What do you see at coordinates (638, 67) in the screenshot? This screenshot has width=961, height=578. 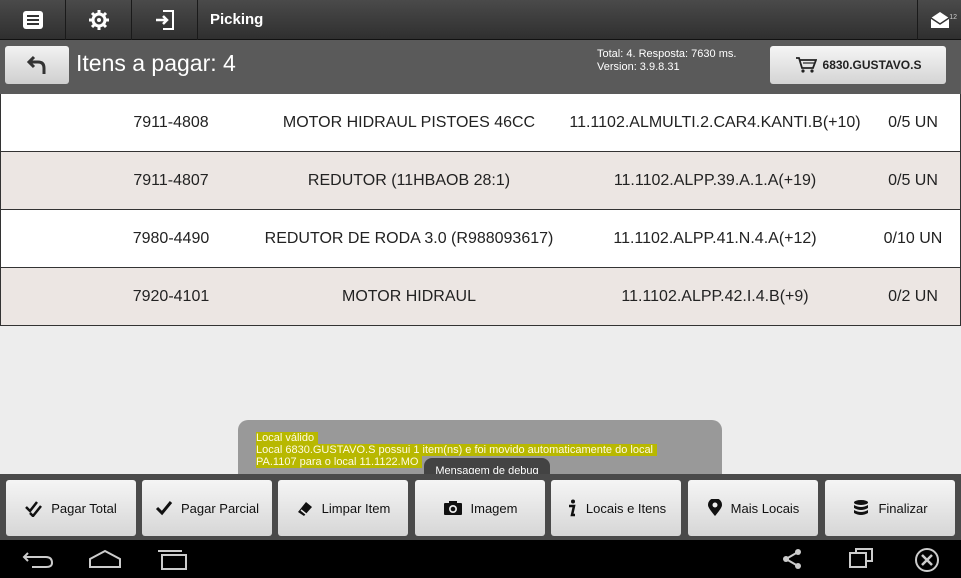 I see `version-info: Version: 3.9.8.31` at bounding box center [638, 67].